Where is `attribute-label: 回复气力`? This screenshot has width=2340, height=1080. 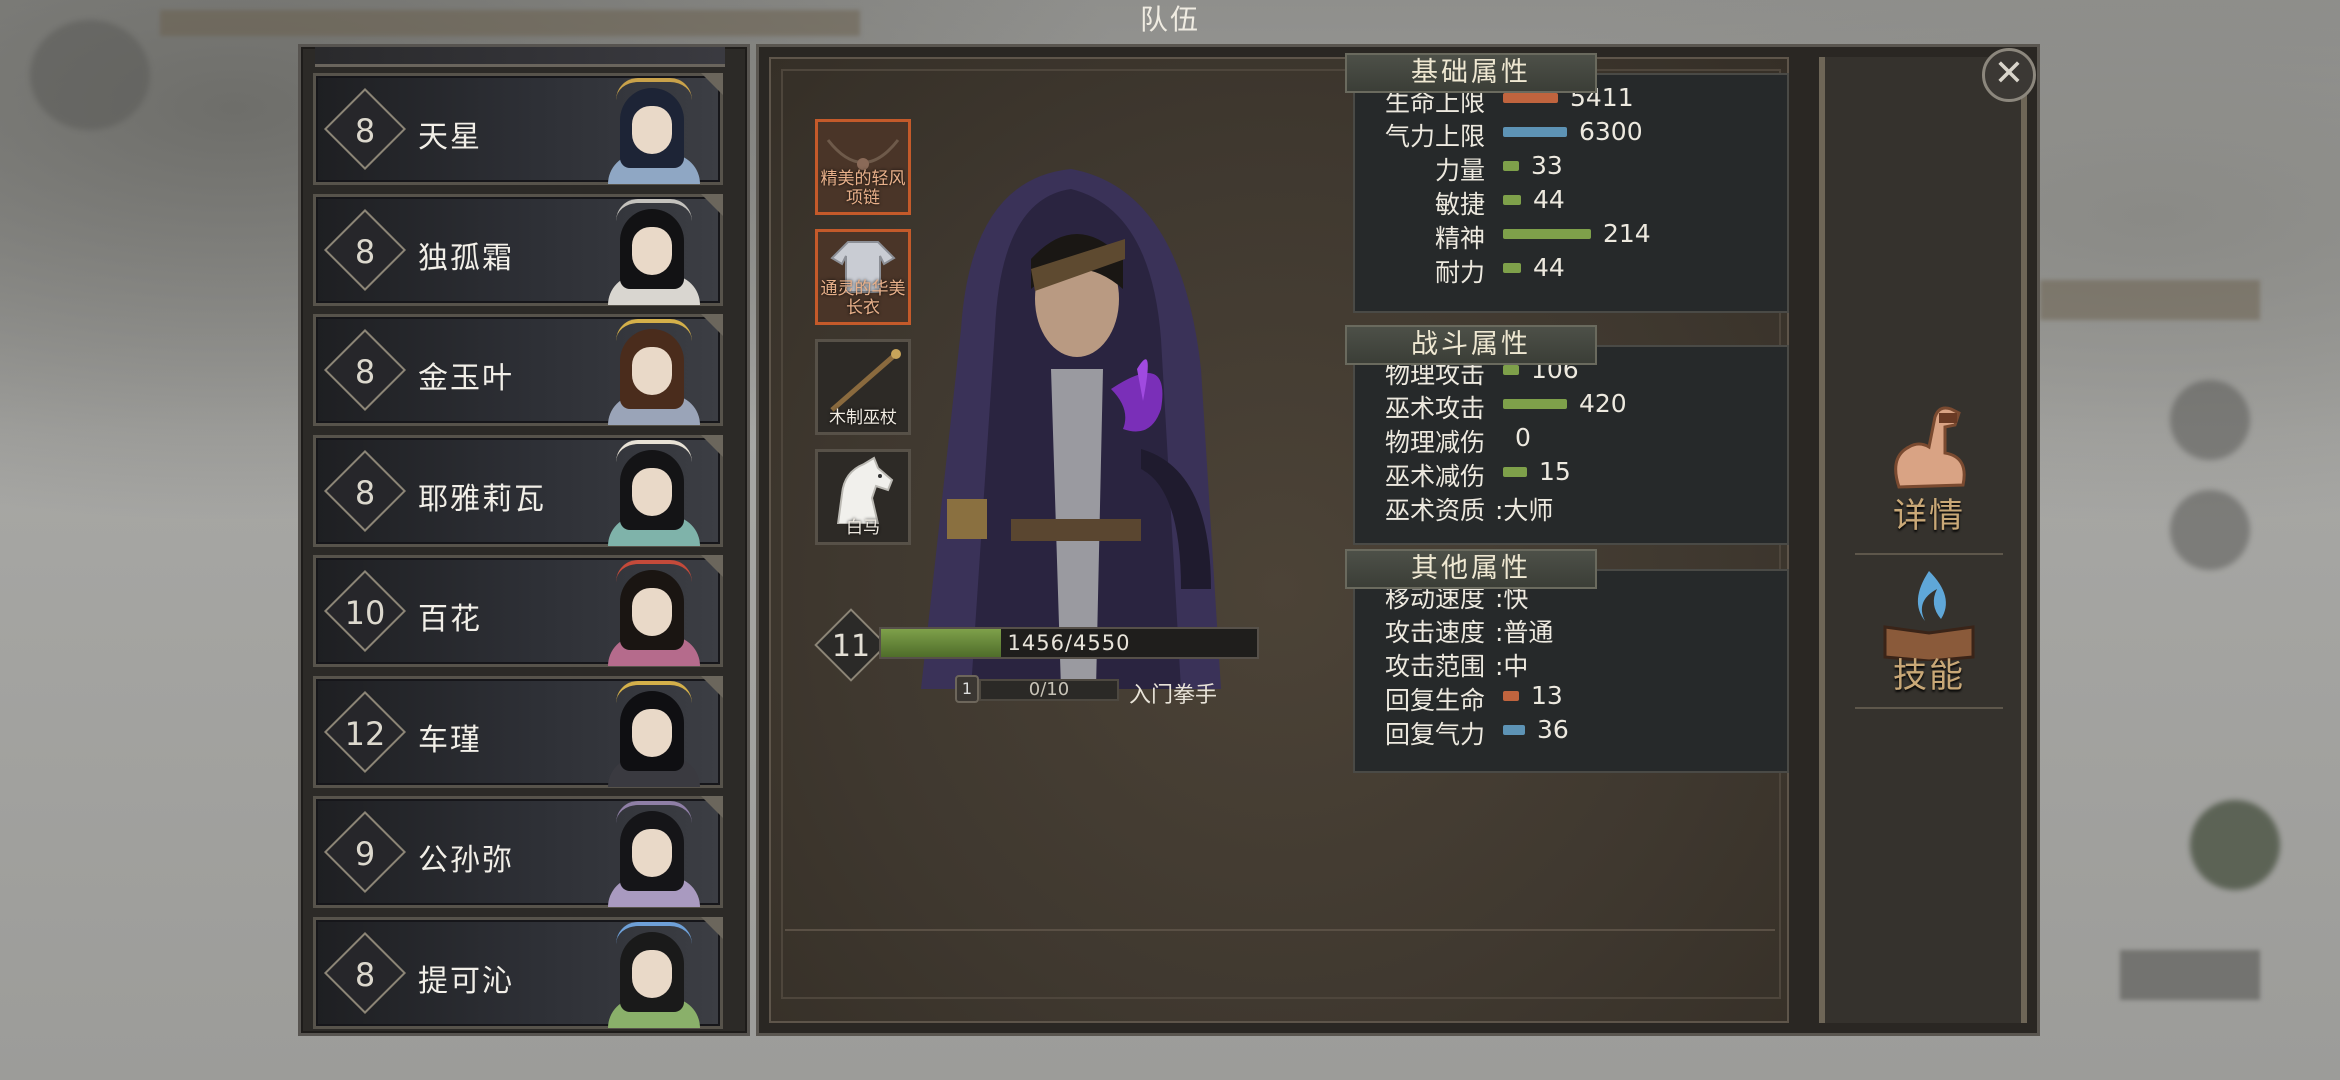
attribute-label: 回复气力 is located at coordinates (1434, 734).